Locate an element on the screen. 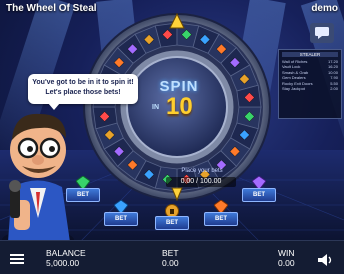 This screenshot has width=344, height=274. speech-line-2: Let's place those bets! is located at coordinates (83, 92).